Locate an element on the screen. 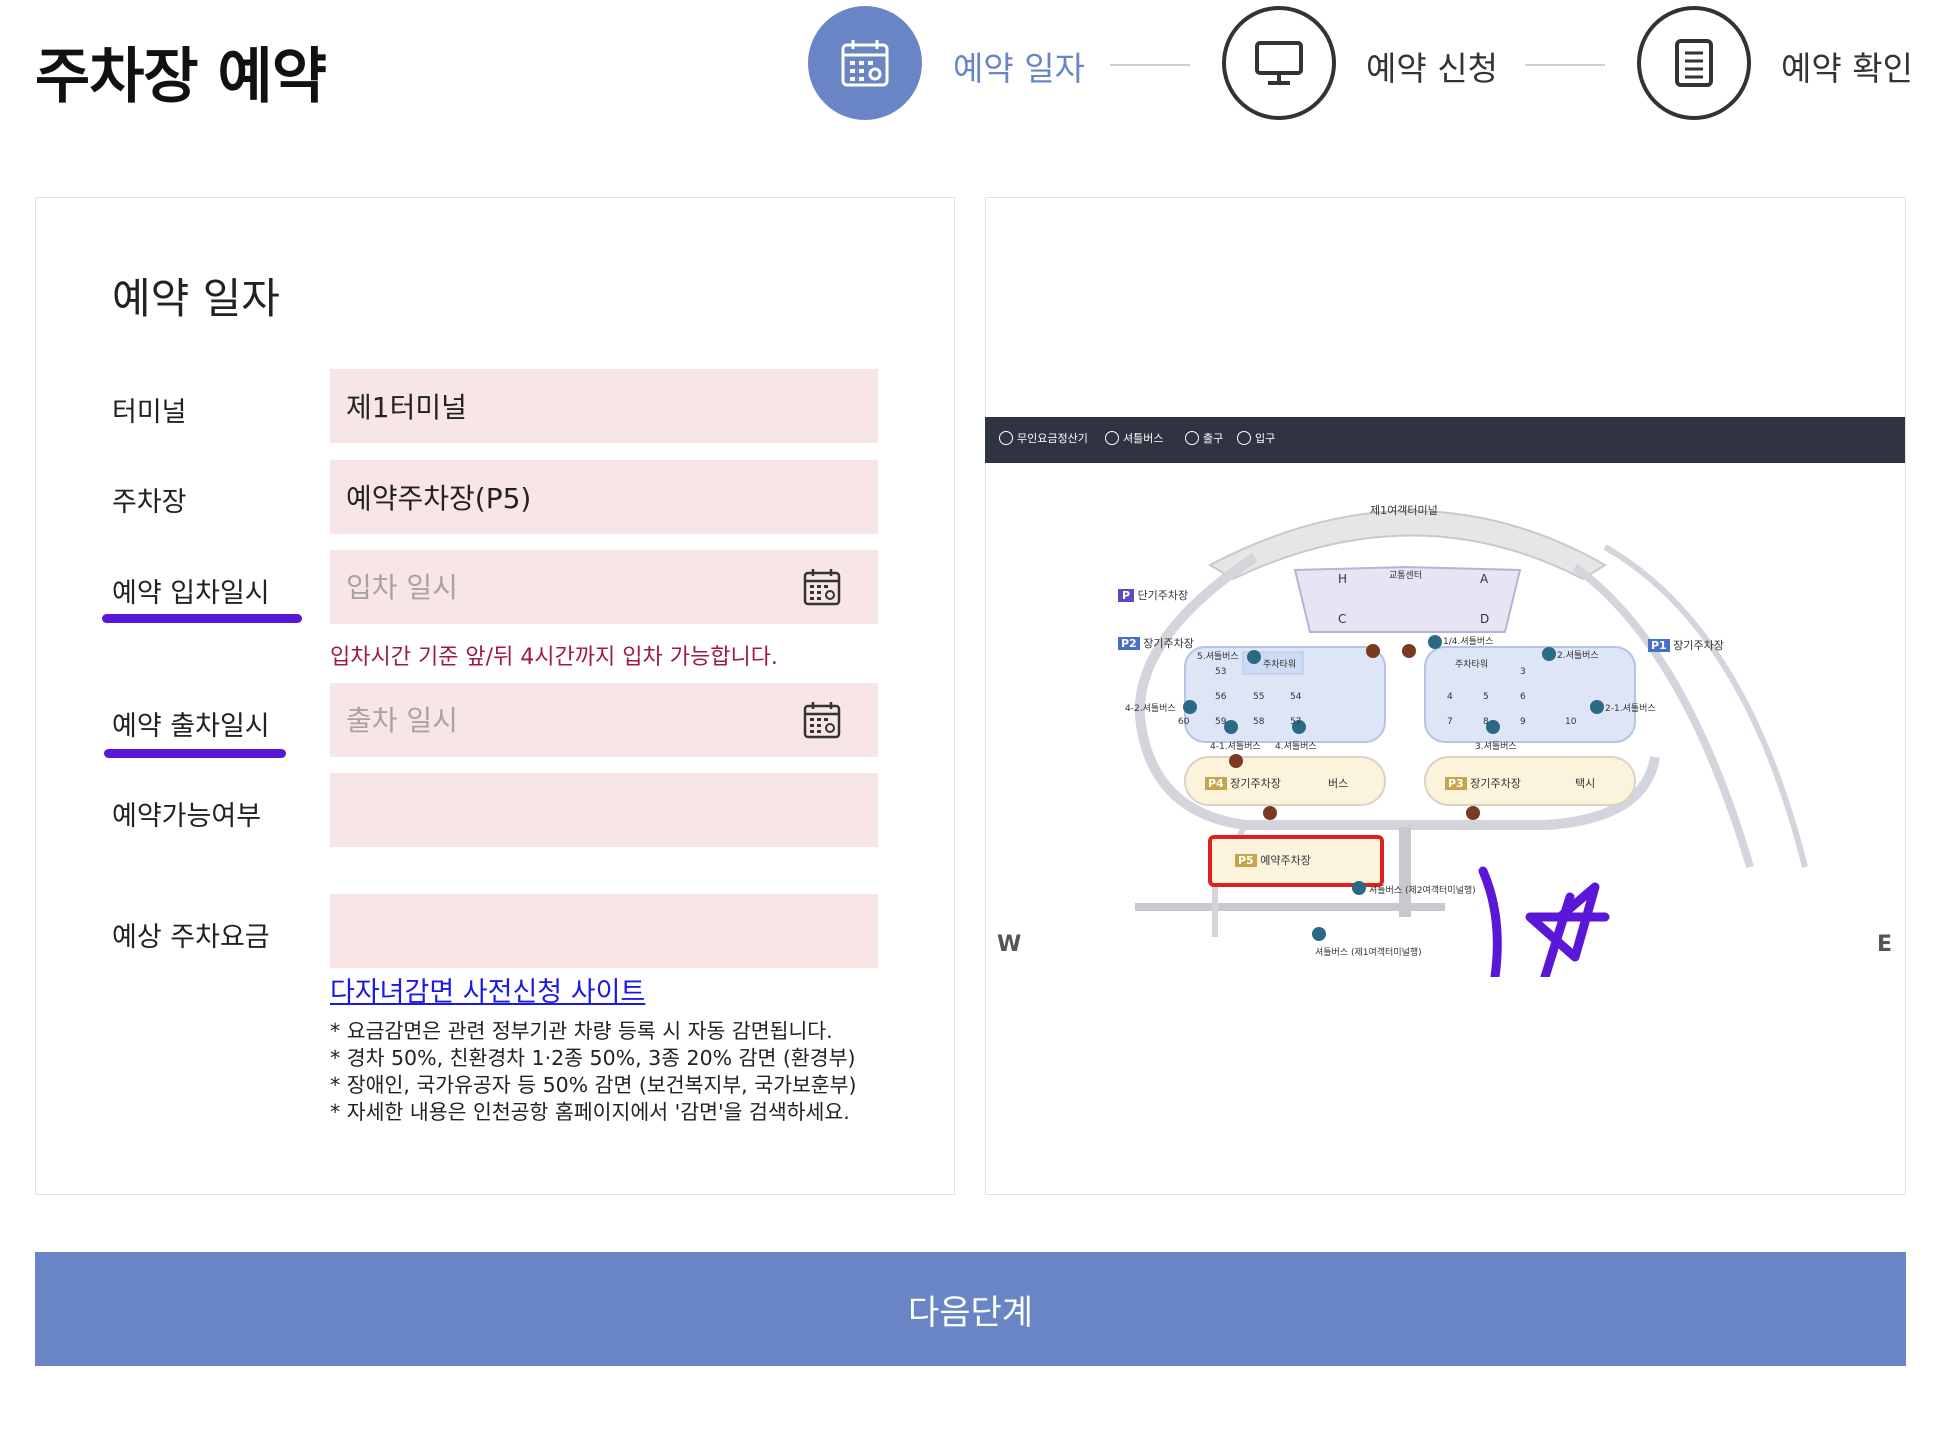 This screenshot has height=1443, width=1939. block-number: 56 is located at coordinates (1221, 697).